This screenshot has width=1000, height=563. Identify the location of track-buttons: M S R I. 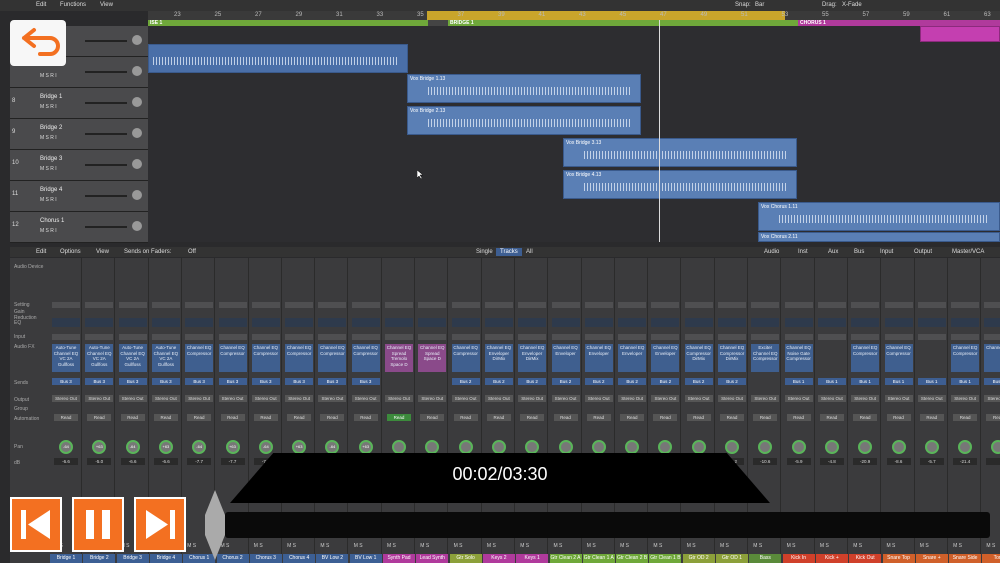
(48, 107).